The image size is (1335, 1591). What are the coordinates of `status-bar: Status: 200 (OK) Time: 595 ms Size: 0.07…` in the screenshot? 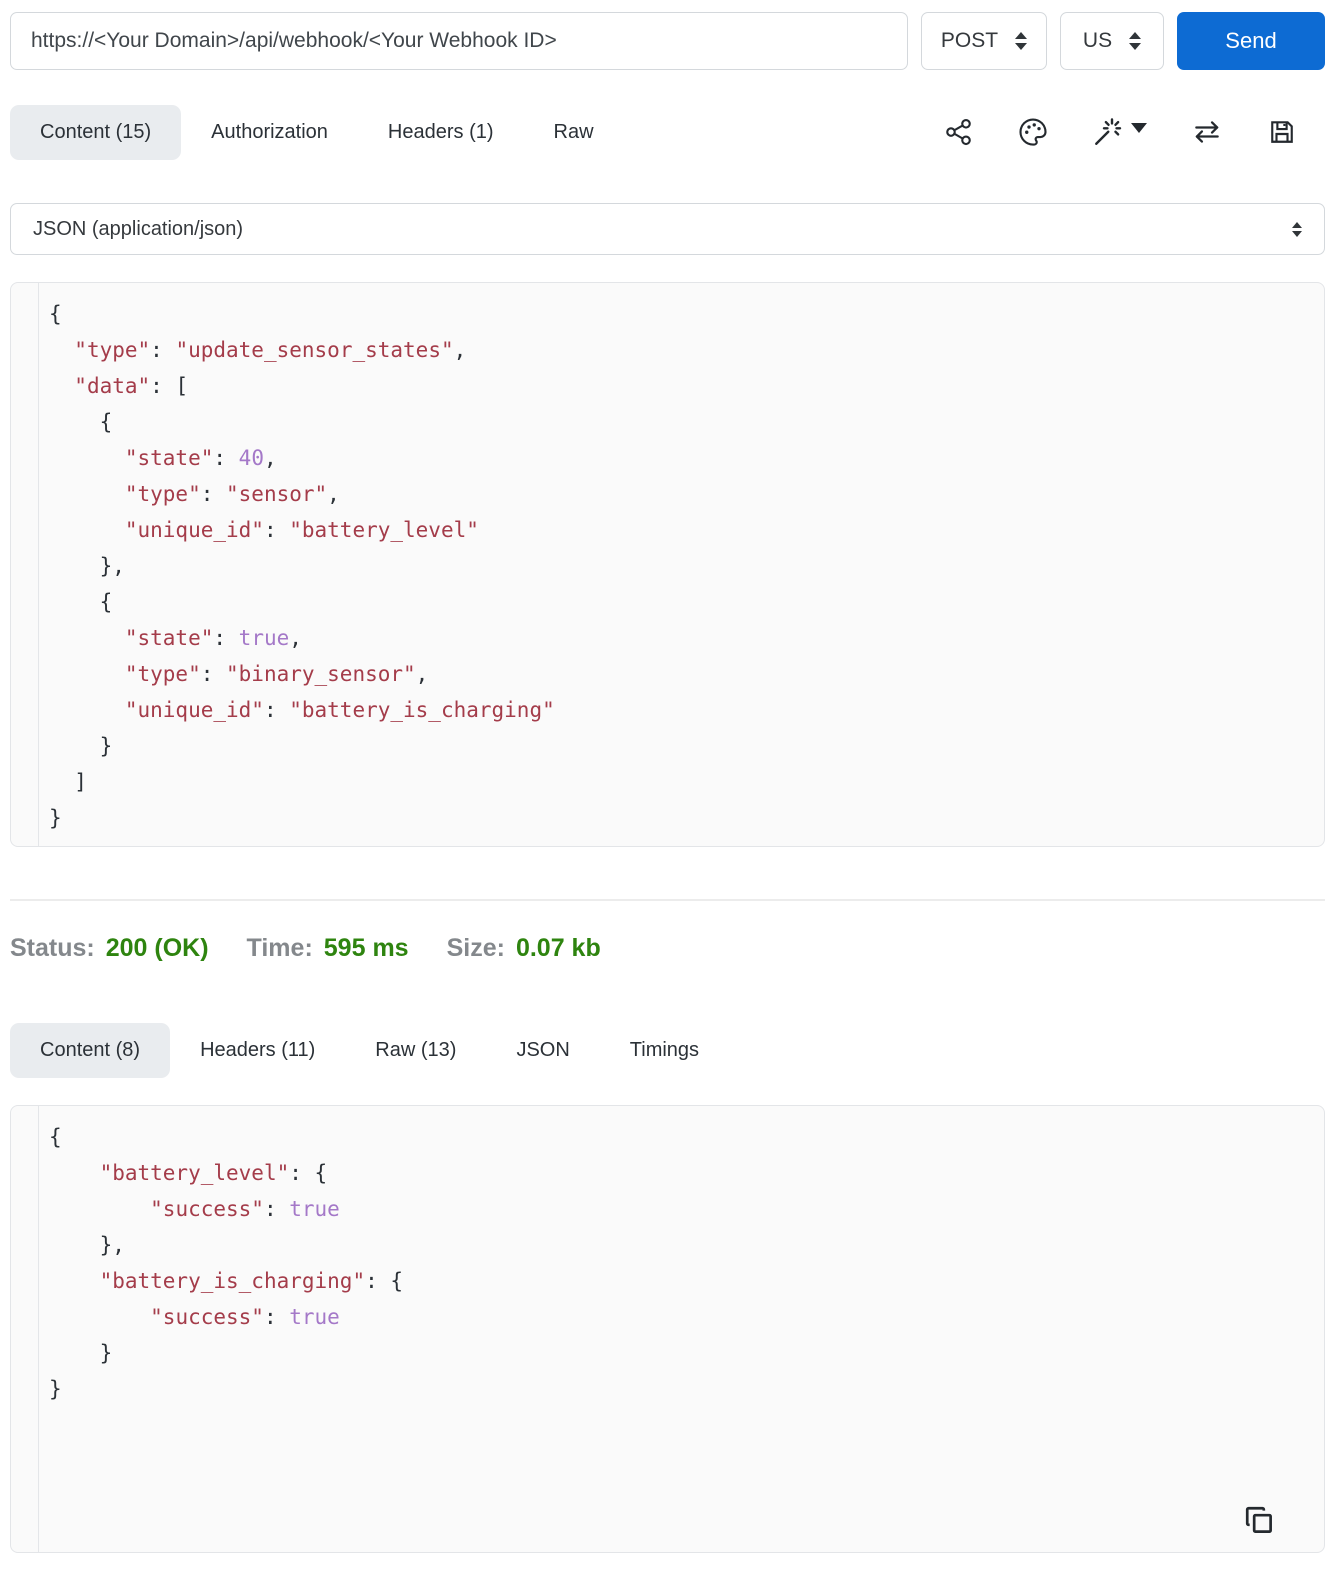 It's located at (667, 948).